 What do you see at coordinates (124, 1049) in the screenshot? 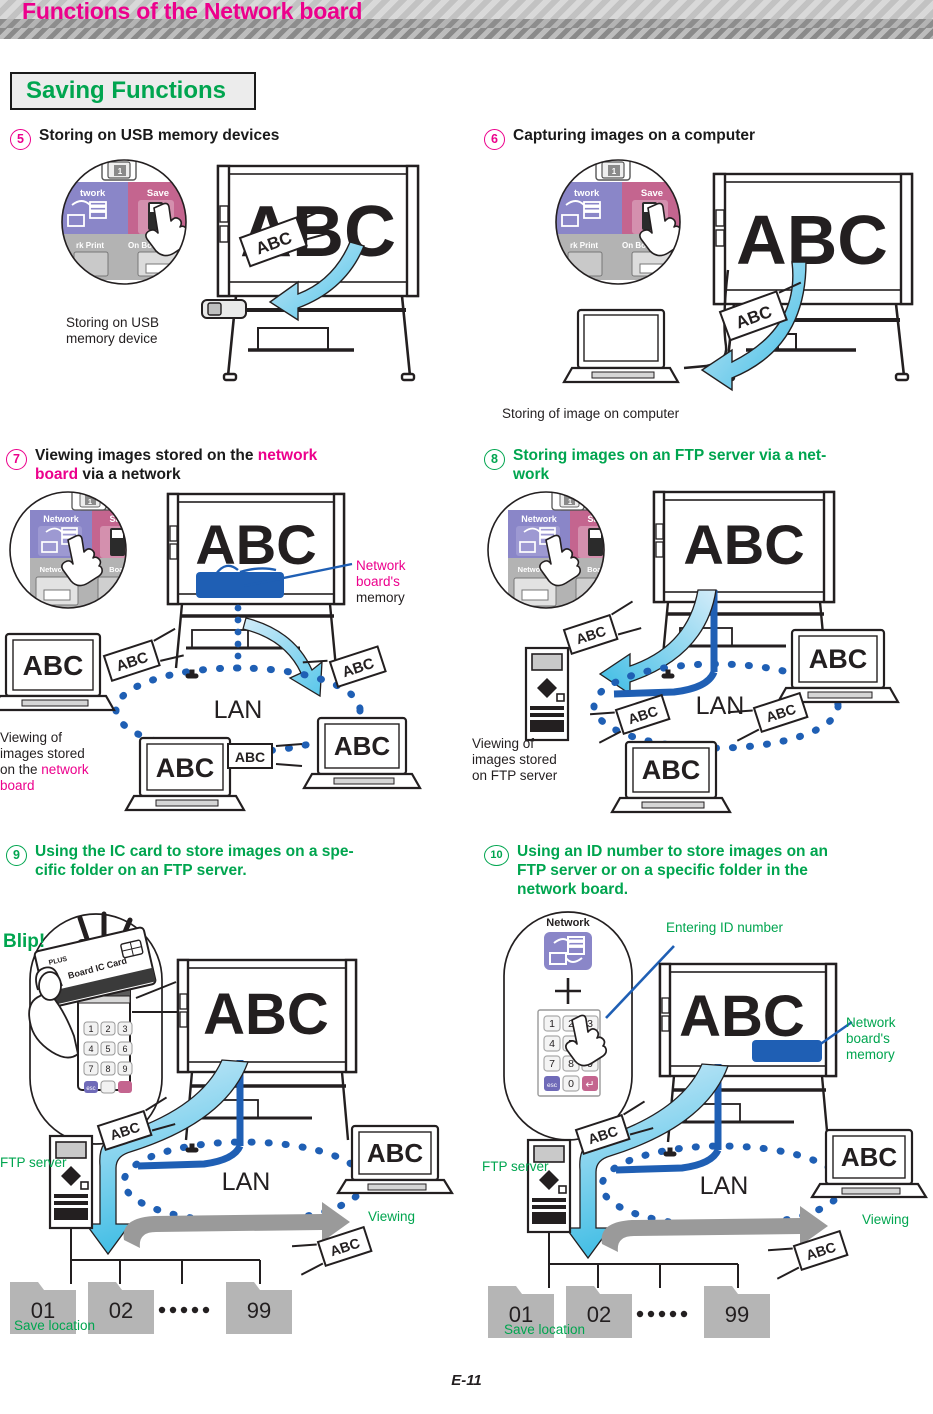
I see `svg-text: 6` at bounding box center [124, 1049].